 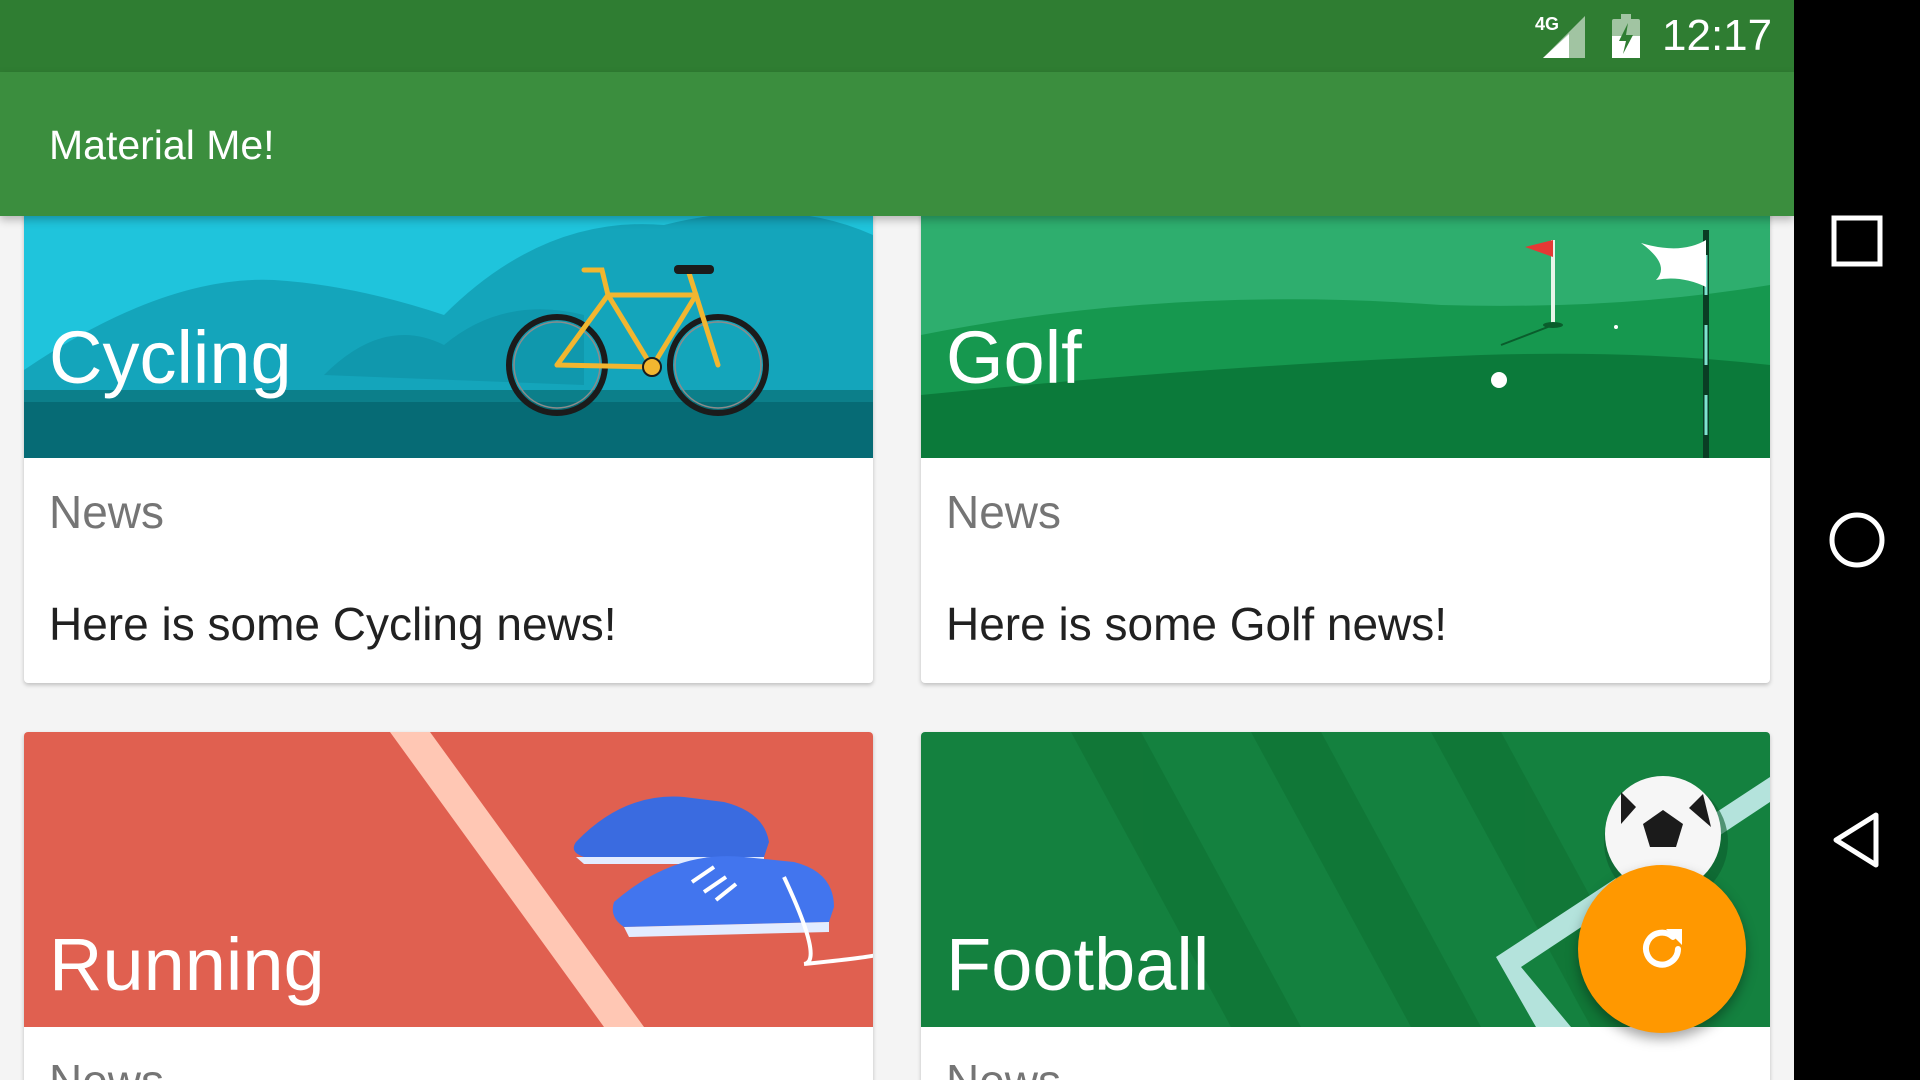 What do you see at coordinates (1197, 624) in the screenshot?
I see `card-body-text: Here is some Golf news!` at bounding box center [1197, 624].